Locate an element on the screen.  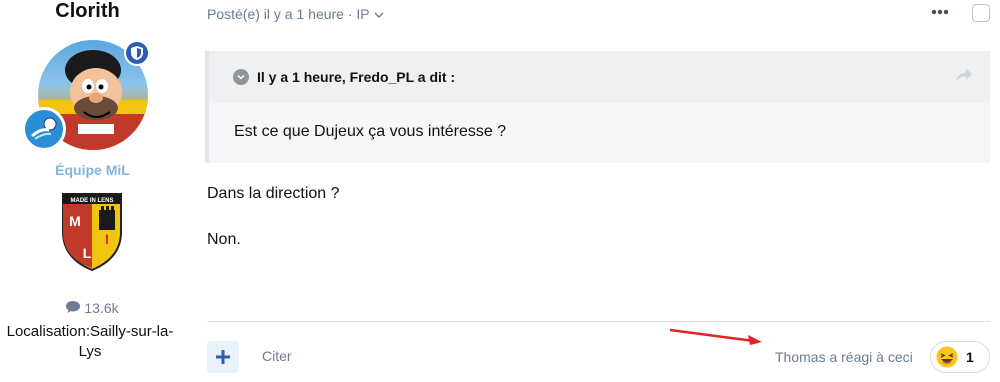
more-icon is located at coordinates (940, 12).